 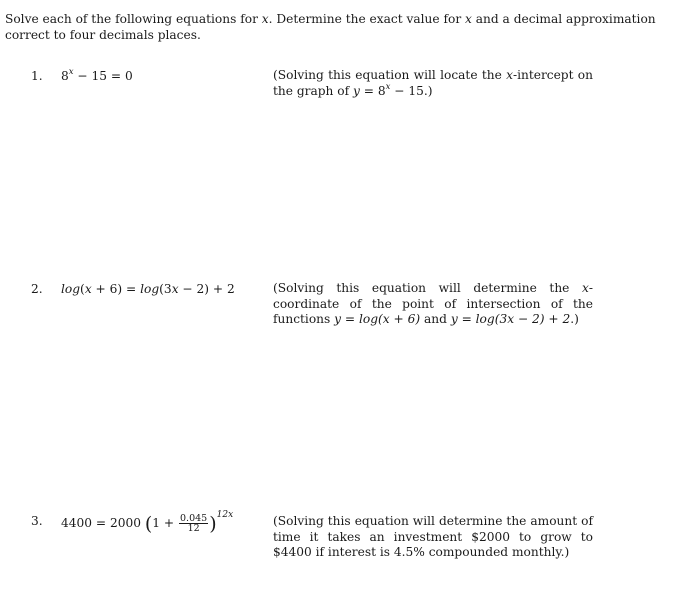 I want to click on eq-text: + 6) =, so click(x=116, y=289).